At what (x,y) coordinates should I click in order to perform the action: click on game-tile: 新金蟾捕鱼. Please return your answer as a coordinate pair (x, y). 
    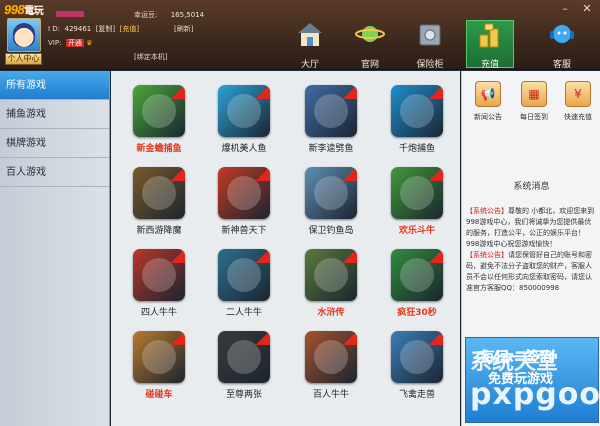
    Looking at the image, I should click on (159, 112).